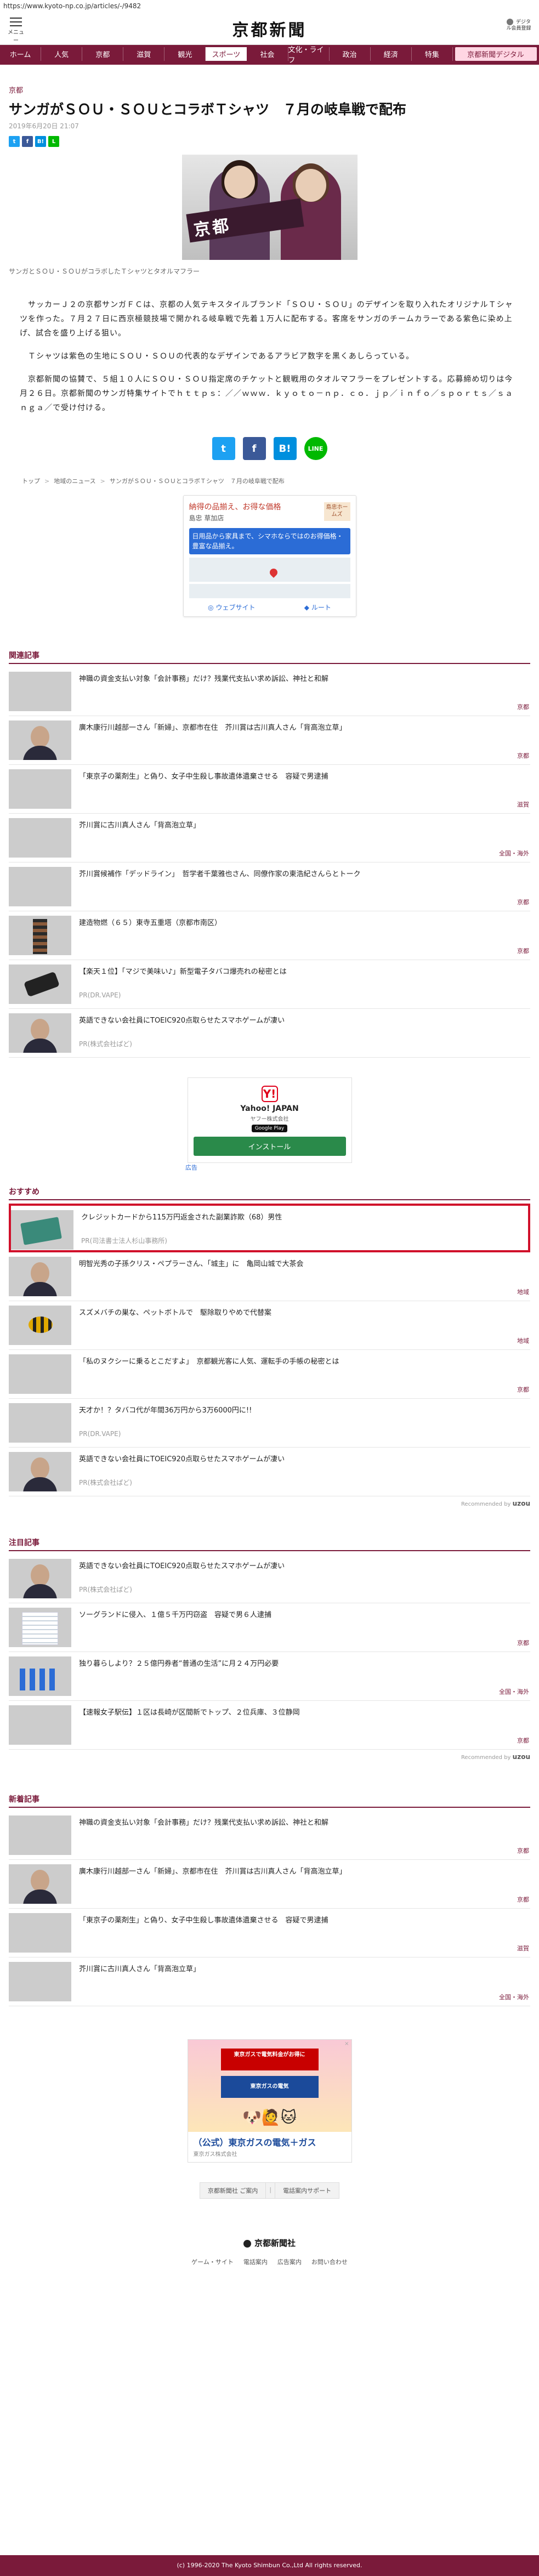  Describe the element at coordinates (269, 1277) in the screenshot. I see `list-item: 明智光秀の子孫クリス・ペプラーさん、「城主」に 亀岡山城で大茶会地域` at that location.